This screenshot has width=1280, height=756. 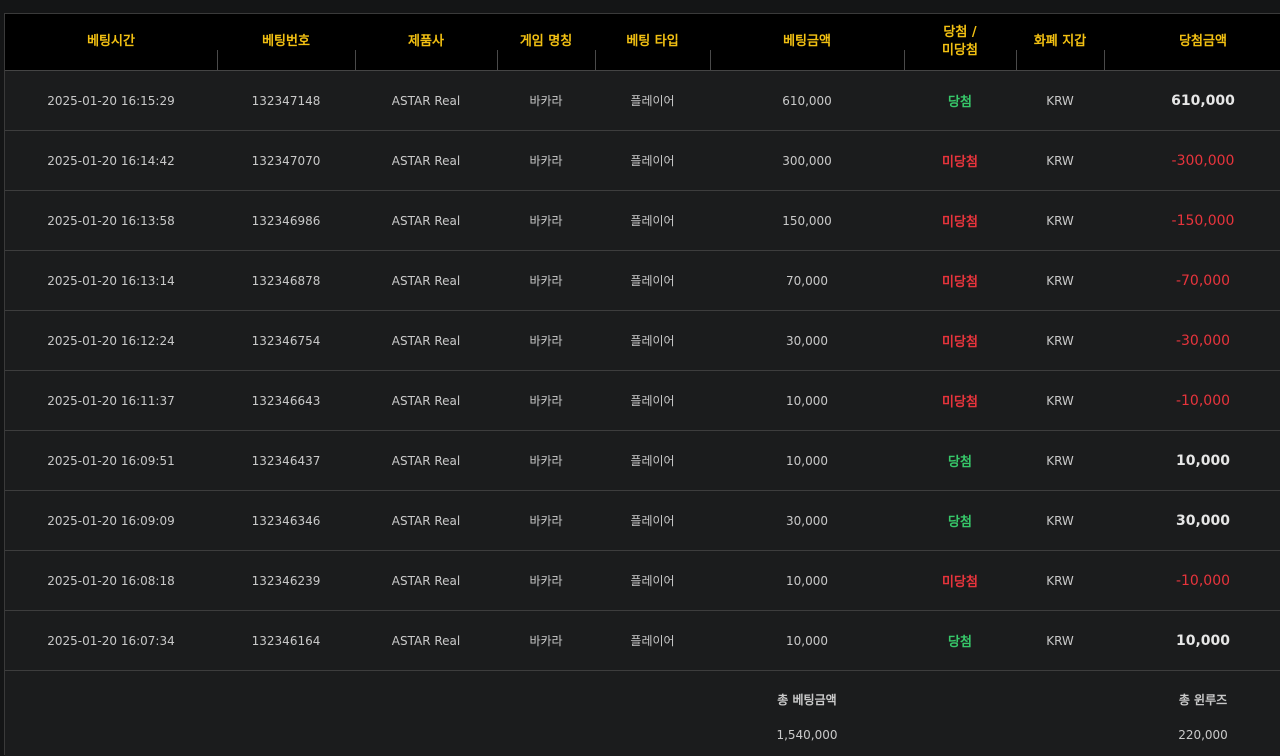 I want to click on cell-bet_amount: 300,000, so click(x=807, y=160).